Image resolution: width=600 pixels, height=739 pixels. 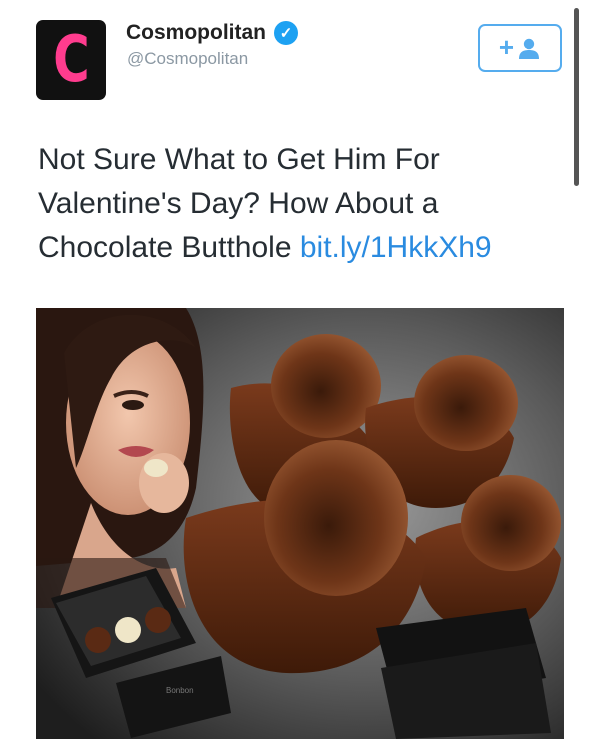 What do you see at coordinates (506, 46) in the screenshot?
I see `plus-icon: +` at bounding box center [506, 46].